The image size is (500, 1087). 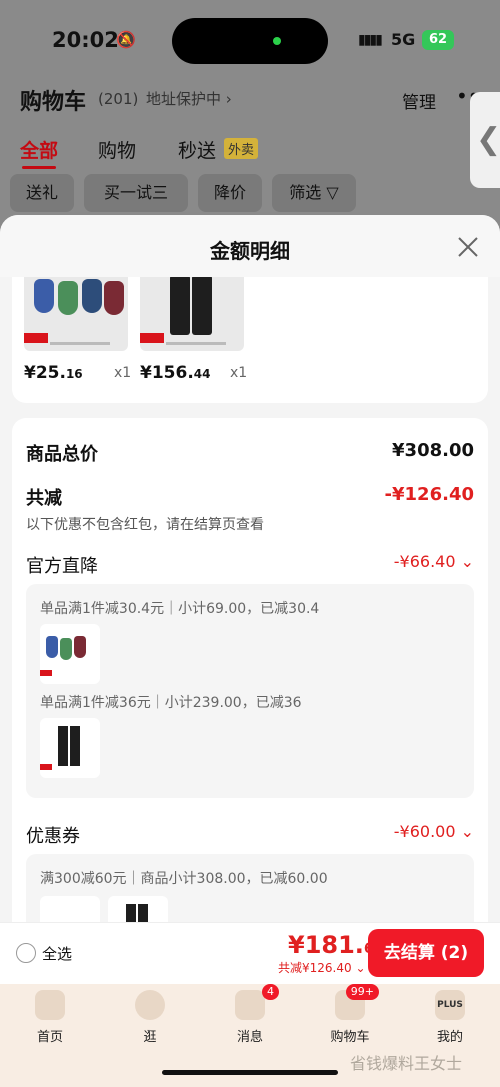 I want to click on items-card: ¥25.16 x1 ¥156.44 x1, so click(x=250, y=337).